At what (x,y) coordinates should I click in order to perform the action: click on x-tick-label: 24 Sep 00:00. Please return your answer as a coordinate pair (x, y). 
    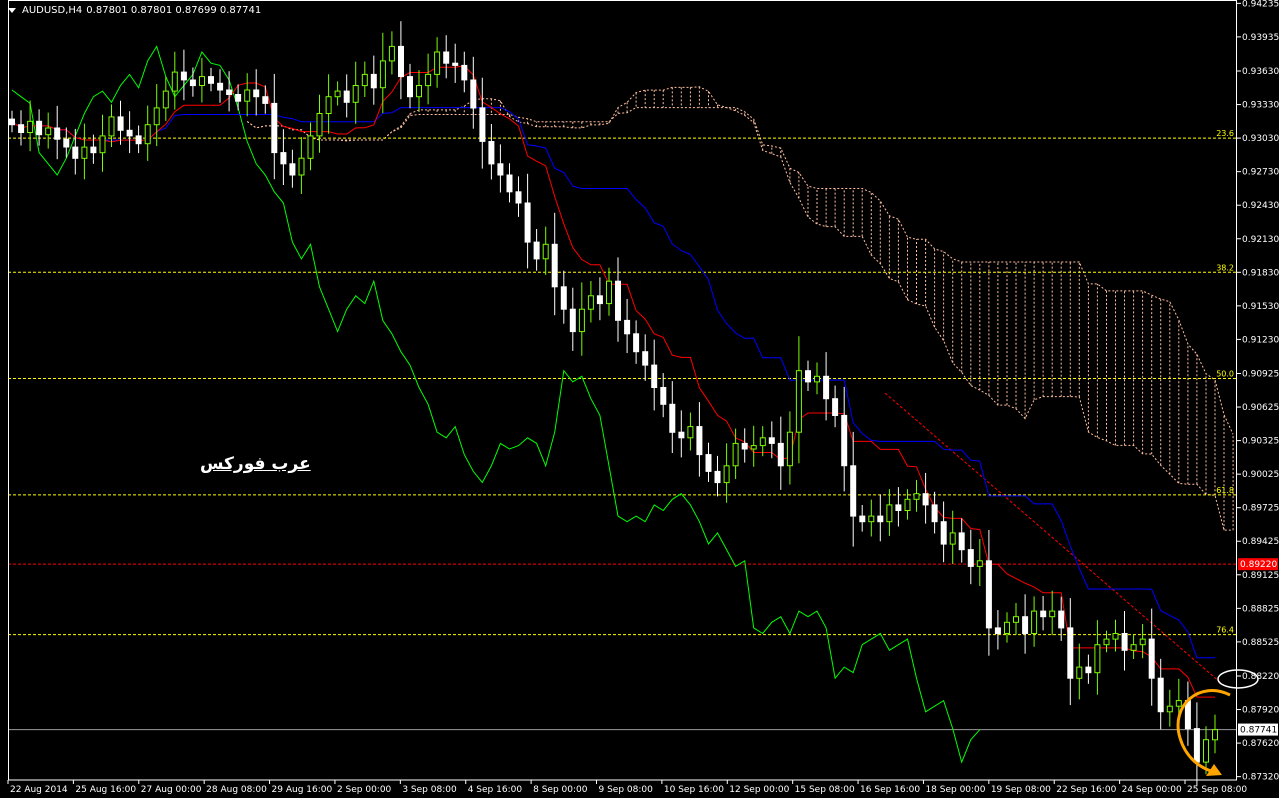
    Looking at the image, I should click on (1152, 790).